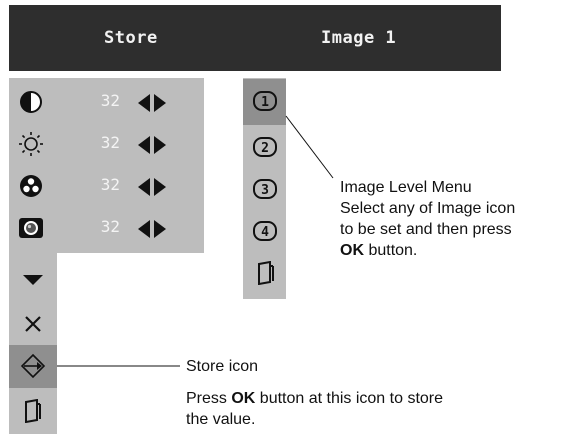 The height and width of the screenshot is (438, 584). What do you see at coordinates (406, 187) in the screenshot?
I see `image-level-annotation-title: Image Level Menu` at bounding box center [406, 187].